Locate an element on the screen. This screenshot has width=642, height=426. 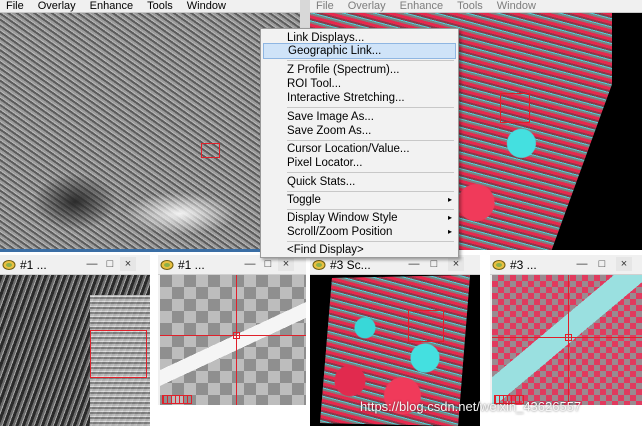
right-menu-tools: Tools is located at coordinates (470, 6).